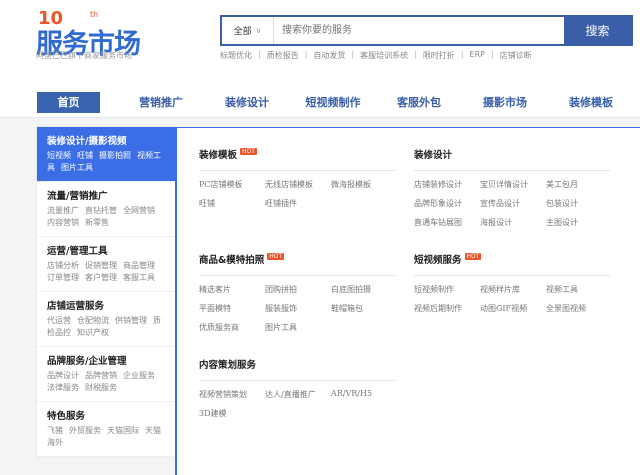  I want to click on sidebar-link: 直钻托管, so click(101, 210).